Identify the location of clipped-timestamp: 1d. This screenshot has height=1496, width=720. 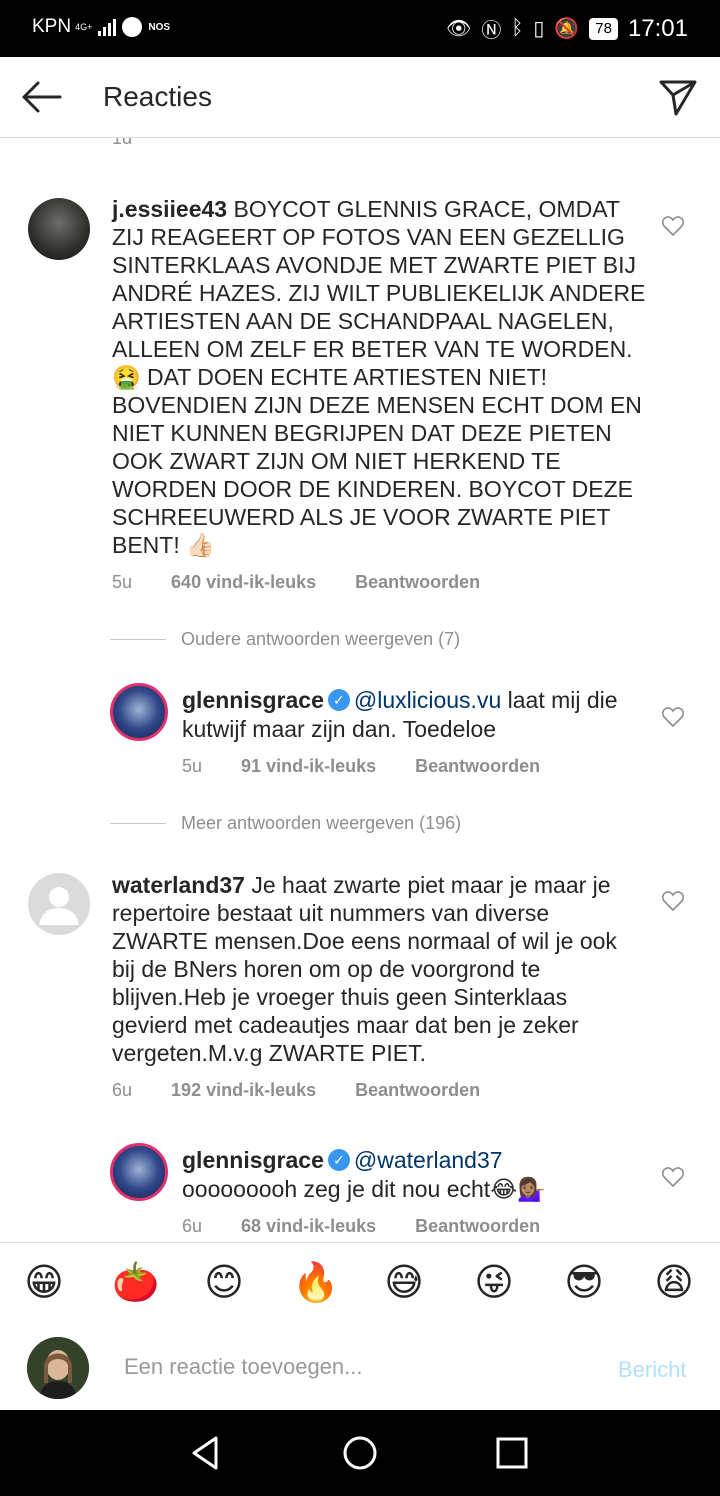
(122, 143).